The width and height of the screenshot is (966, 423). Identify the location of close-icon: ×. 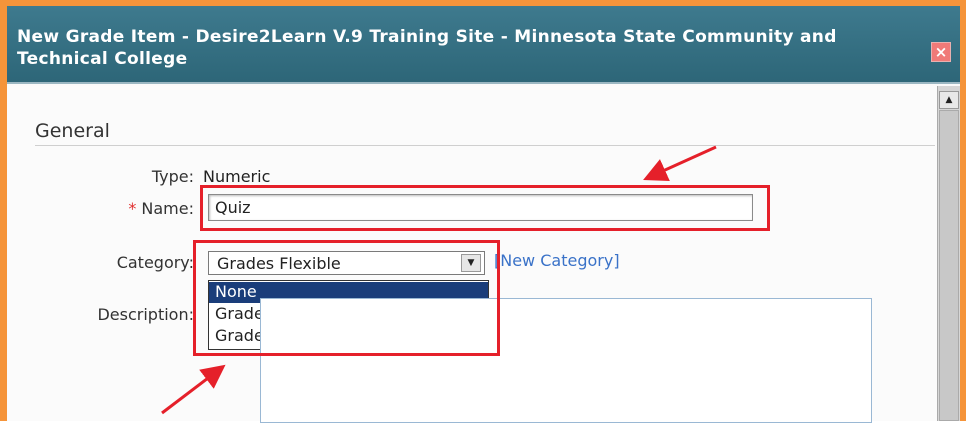
(941, 52).